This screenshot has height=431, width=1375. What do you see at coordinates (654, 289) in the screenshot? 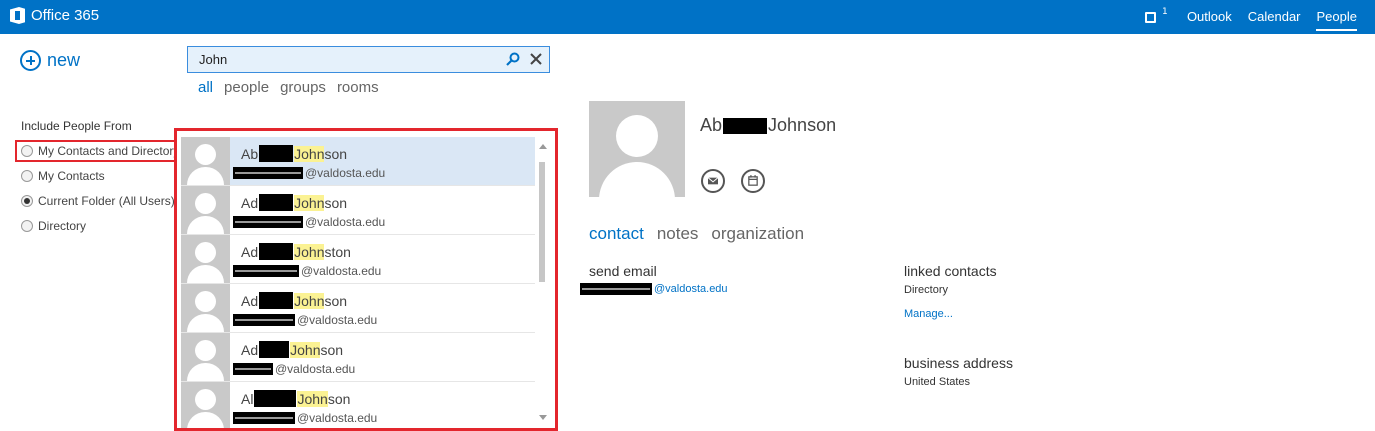
I see `contact-email-link: @valdosta.edu` at bounding box center [654, 289].